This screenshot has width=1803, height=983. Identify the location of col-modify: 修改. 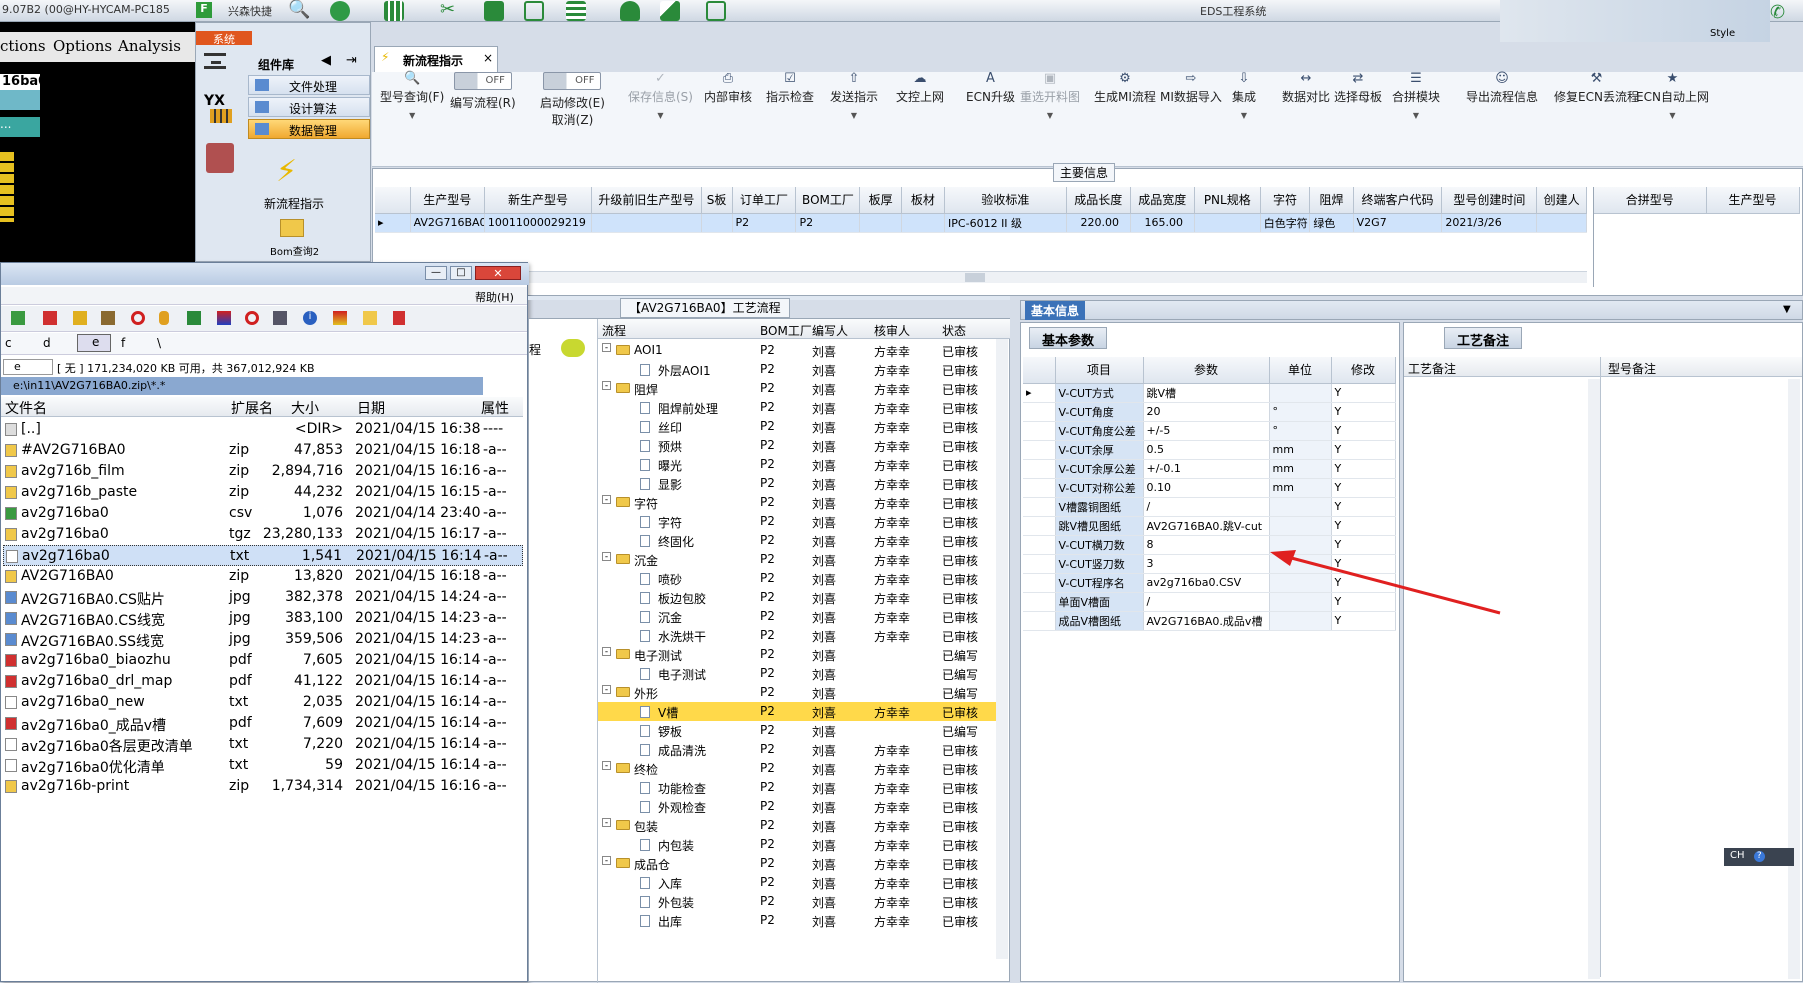
(1363, 370).